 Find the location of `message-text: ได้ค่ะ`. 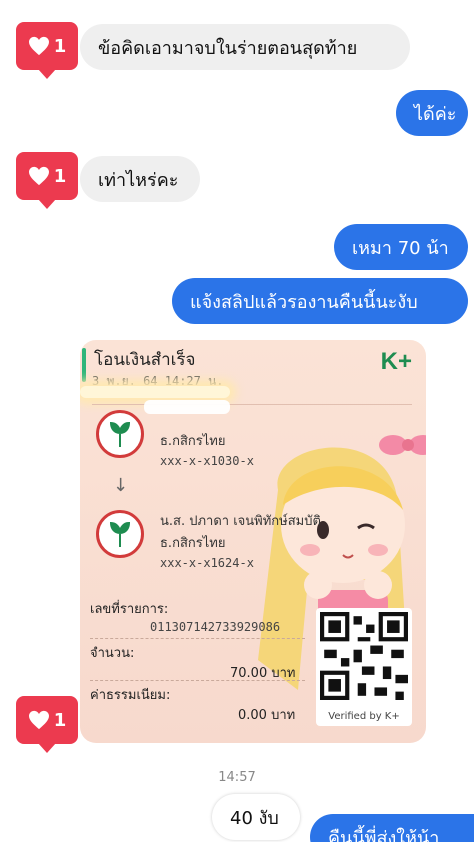

message-text: ได้ค่ะ is located at coordinates (435, 114).